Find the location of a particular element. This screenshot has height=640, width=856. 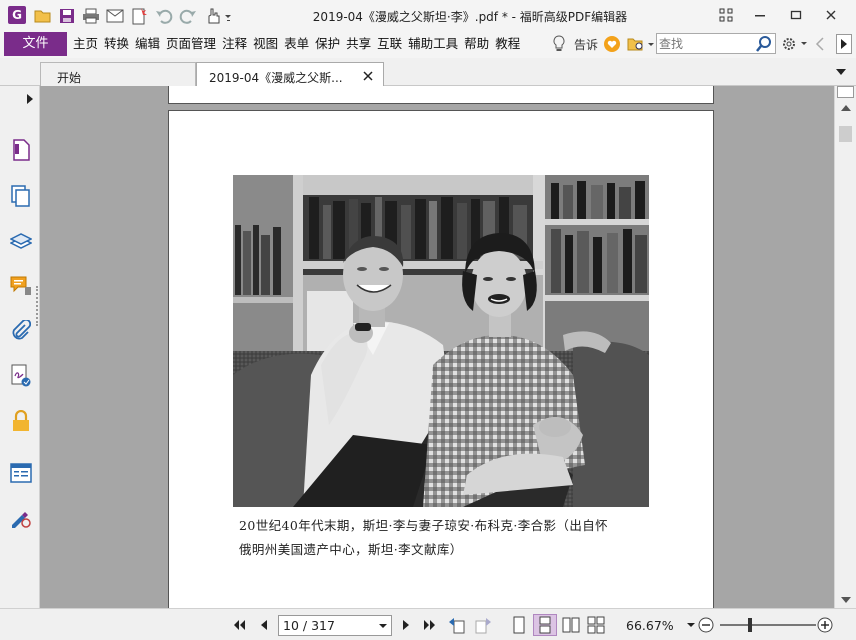

scroll-split-icon is located at coordinates (845, 92).